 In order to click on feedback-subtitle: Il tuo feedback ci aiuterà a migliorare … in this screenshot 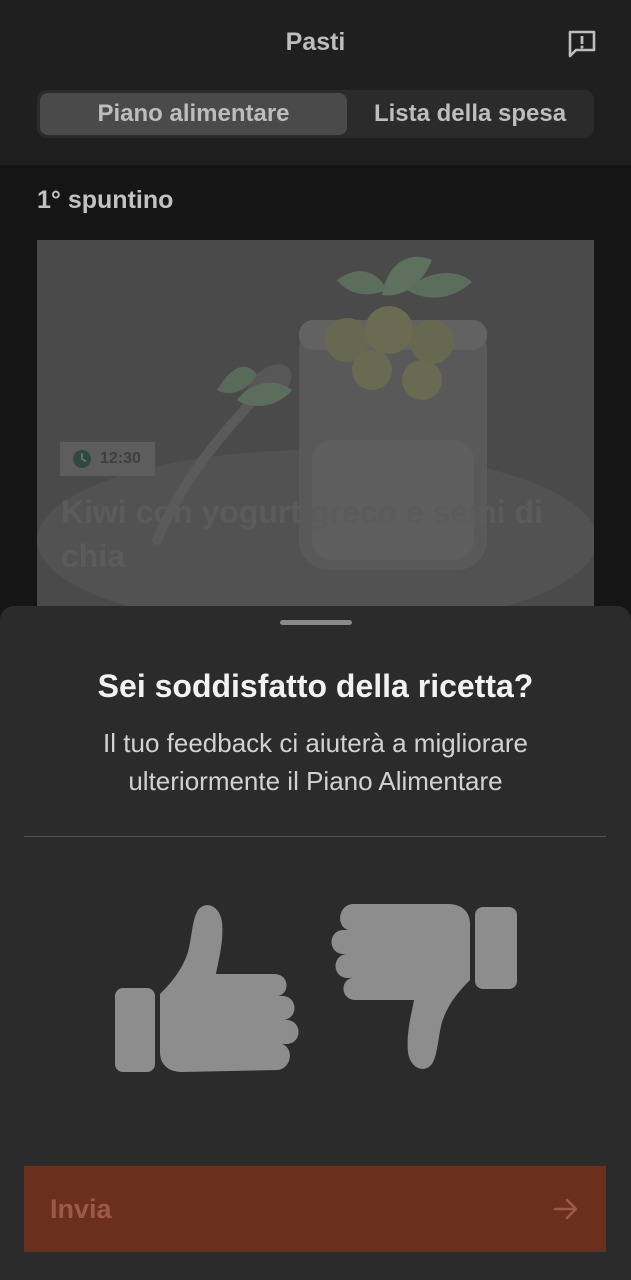, I will do `click(315, 762)`.